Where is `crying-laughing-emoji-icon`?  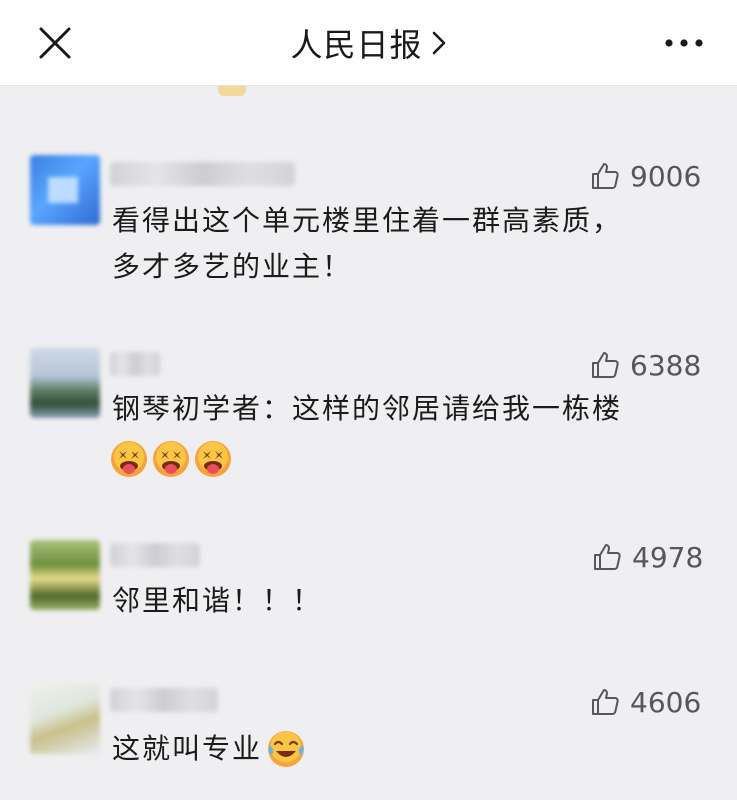
crying-laughing-emoji-icon is located at coordinates (286, 749).